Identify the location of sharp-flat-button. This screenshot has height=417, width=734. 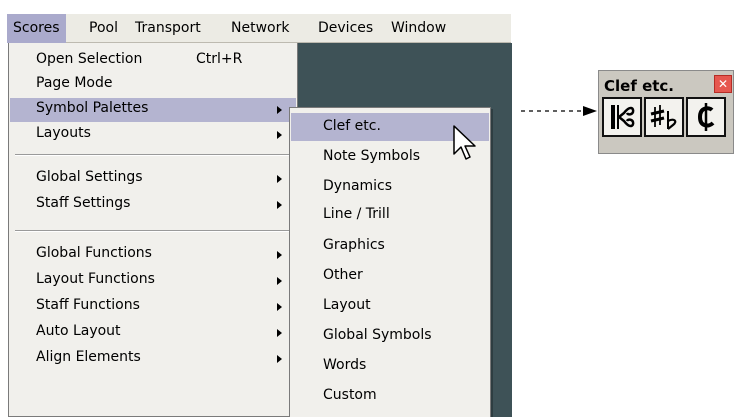
(664, 117).